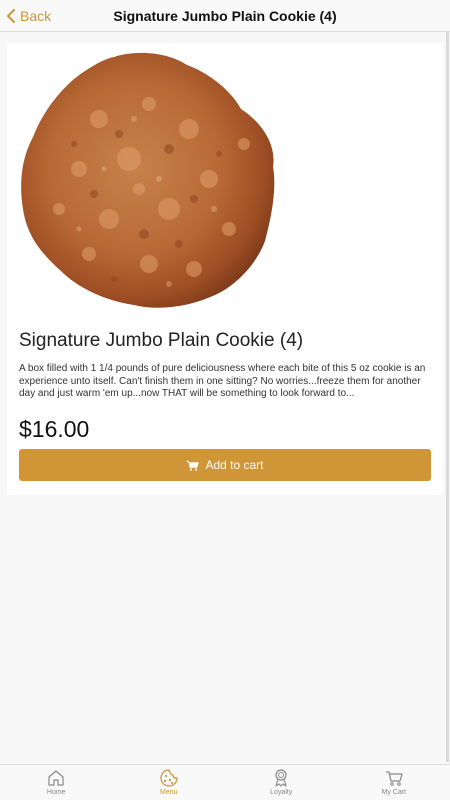 The height and width of the screenshot is (800, 450). Describe the element at coordinates (234, 465) in the screenshot. I see `add-to-cart-label: Add to cart` at that location.